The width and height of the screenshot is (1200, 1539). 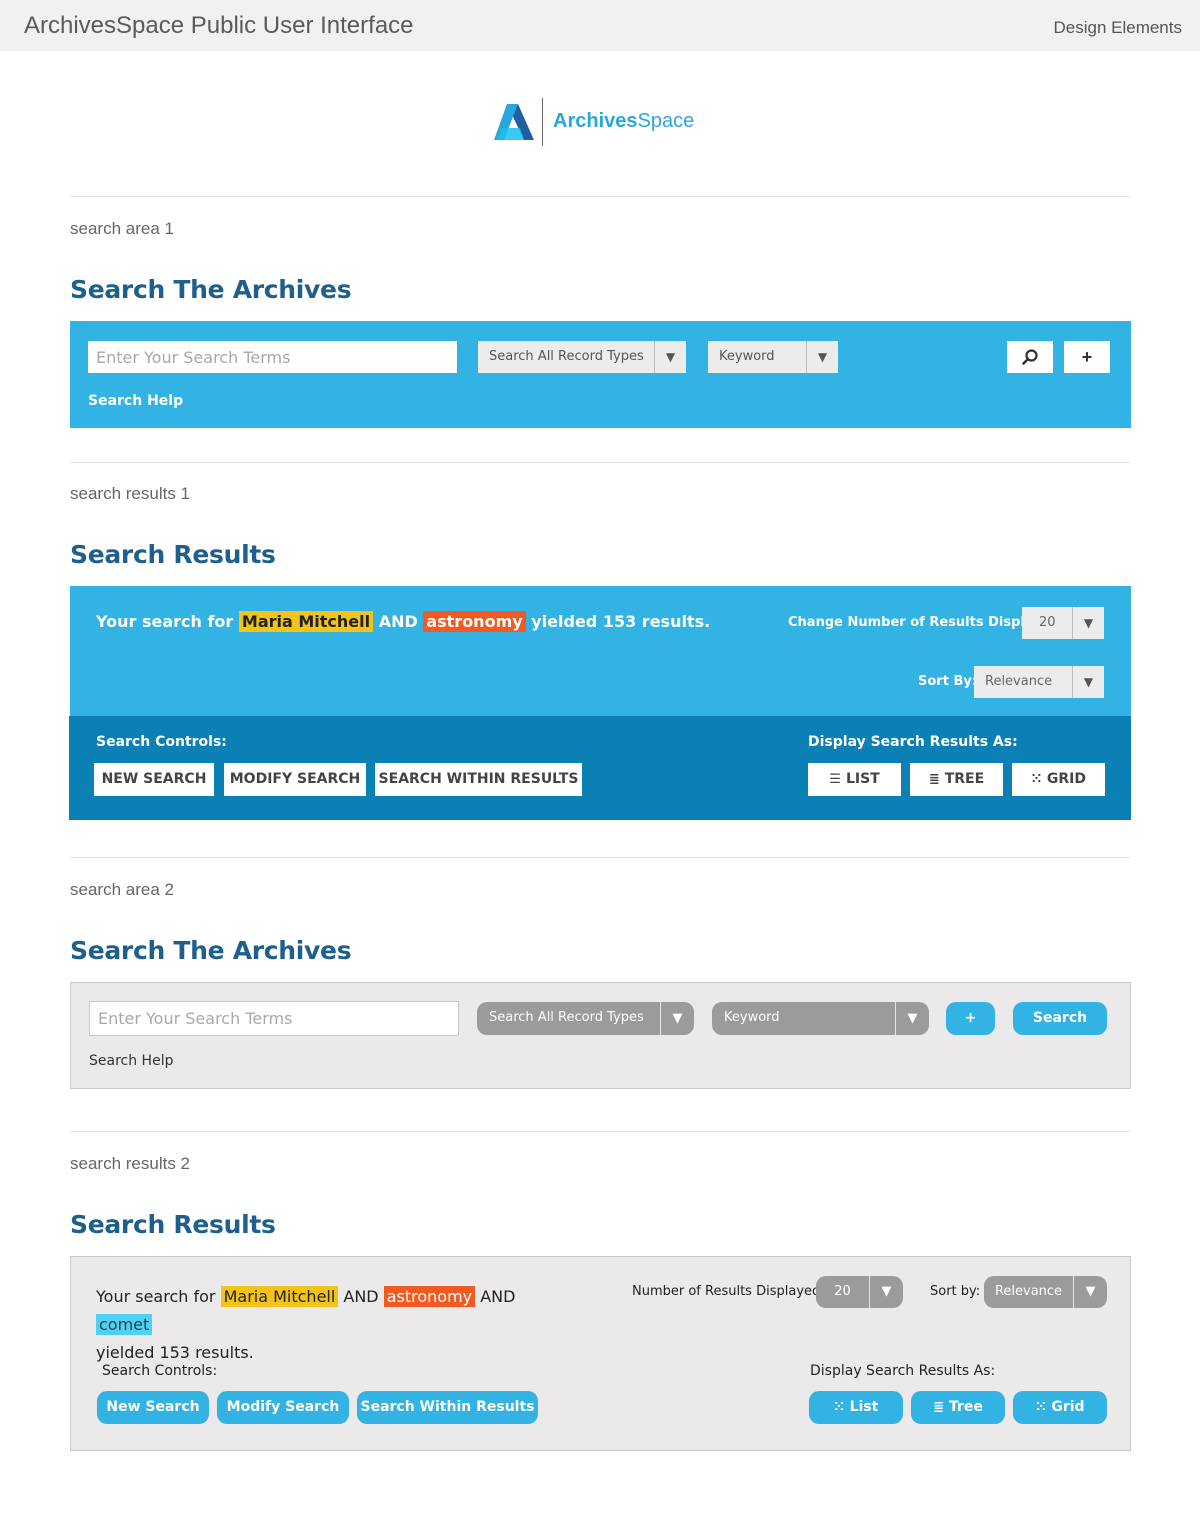 I want to click on modify-search-button: MODIFY SEARCH, so click(x=295, y=779).